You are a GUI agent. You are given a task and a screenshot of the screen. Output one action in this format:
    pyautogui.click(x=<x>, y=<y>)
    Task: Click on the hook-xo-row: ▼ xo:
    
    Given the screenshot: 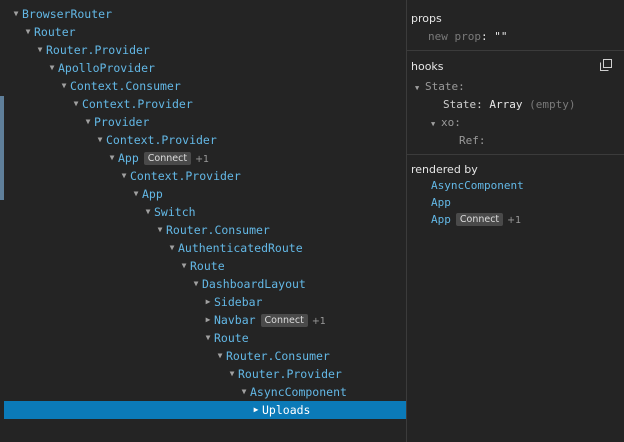 What is the action you would take?
    pyautogui.click(x=446, y=122)
    